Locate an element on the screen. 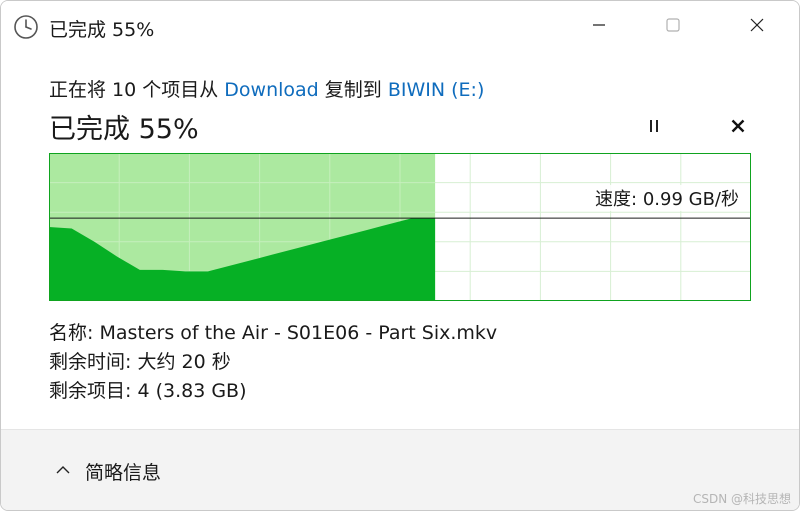  items-remaining-label: 剩余项目: is located at coordinates (93, 391).